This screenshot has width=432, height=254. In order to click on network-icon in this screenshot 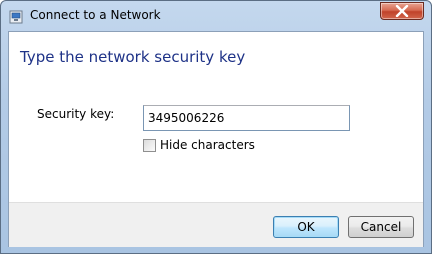, I will do `click(16, 16)`.